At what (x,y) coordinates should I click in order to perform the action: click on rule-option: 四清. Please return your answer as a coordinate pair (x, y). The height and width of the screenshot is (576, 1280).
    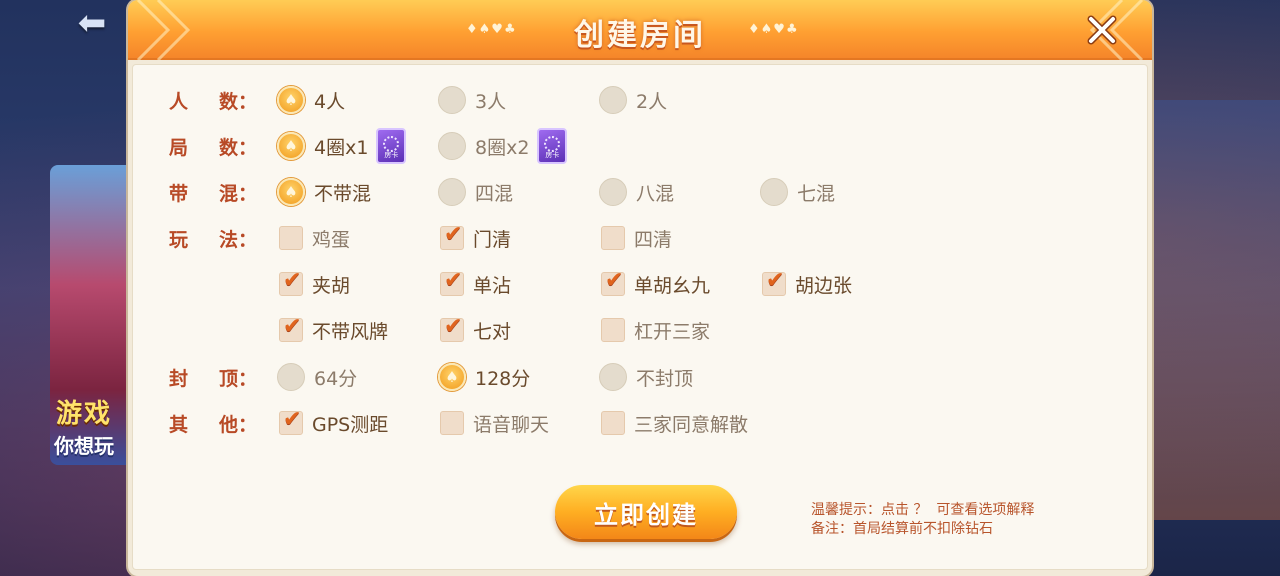
    Looking at the image, I should click on (636, 238).